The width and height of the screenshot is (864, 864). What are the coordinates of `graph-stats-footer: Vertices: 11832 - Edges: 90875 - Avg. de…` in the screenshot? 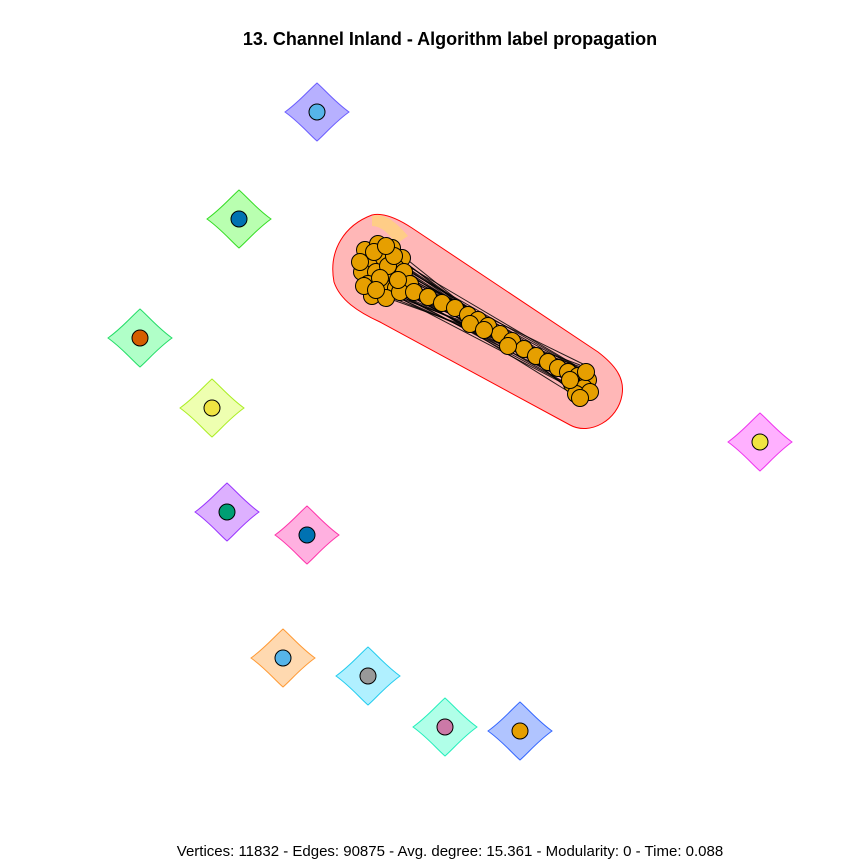 It's located at (450, 851).